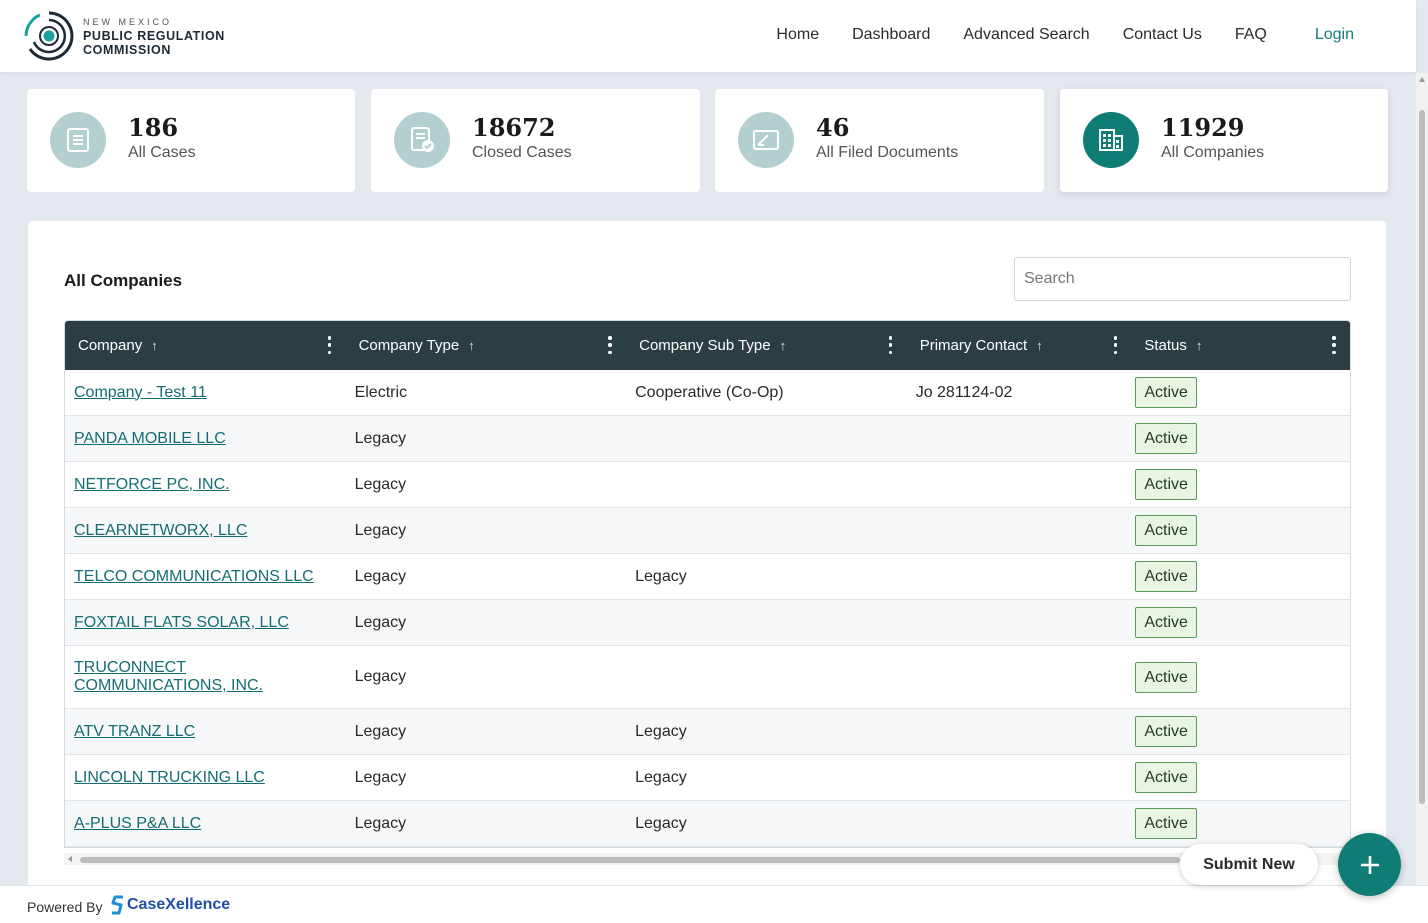 This screenshot has width=1428, height=923. I want to click on nav-faq: FAQ, so click(1251, 35).